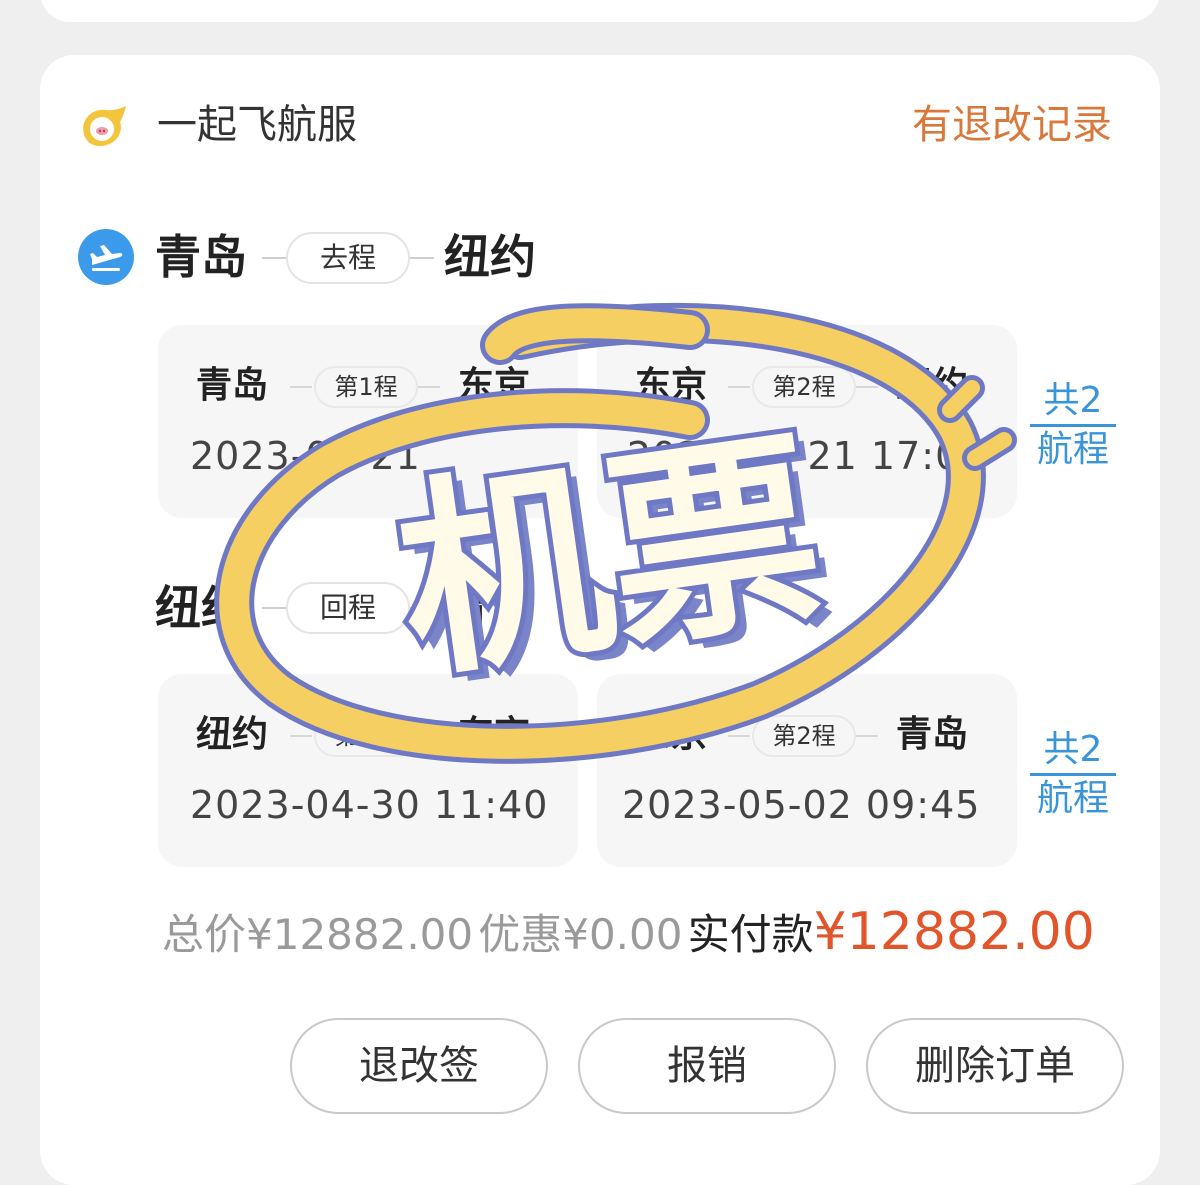 Image resolution: width=1200 pixels, height=1185 pixels. What do you see at coordinates (419, 1066) in the screenshot?
I see `change-refund-button: 退改签` at bounding box center [419, 1066].